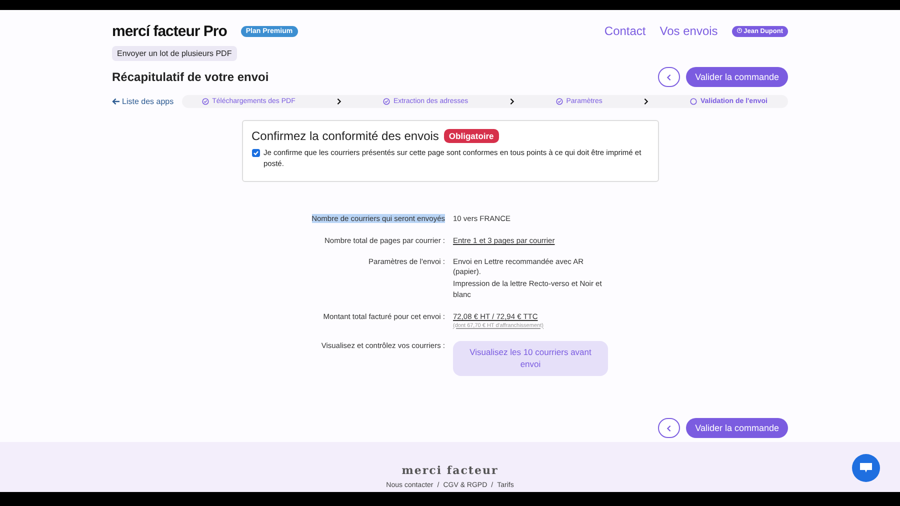 The image size is (900, 506). Describe the element at coordinates (169, 31) in the screenshot. I see `logo: mercí facteur Pro` at that location.